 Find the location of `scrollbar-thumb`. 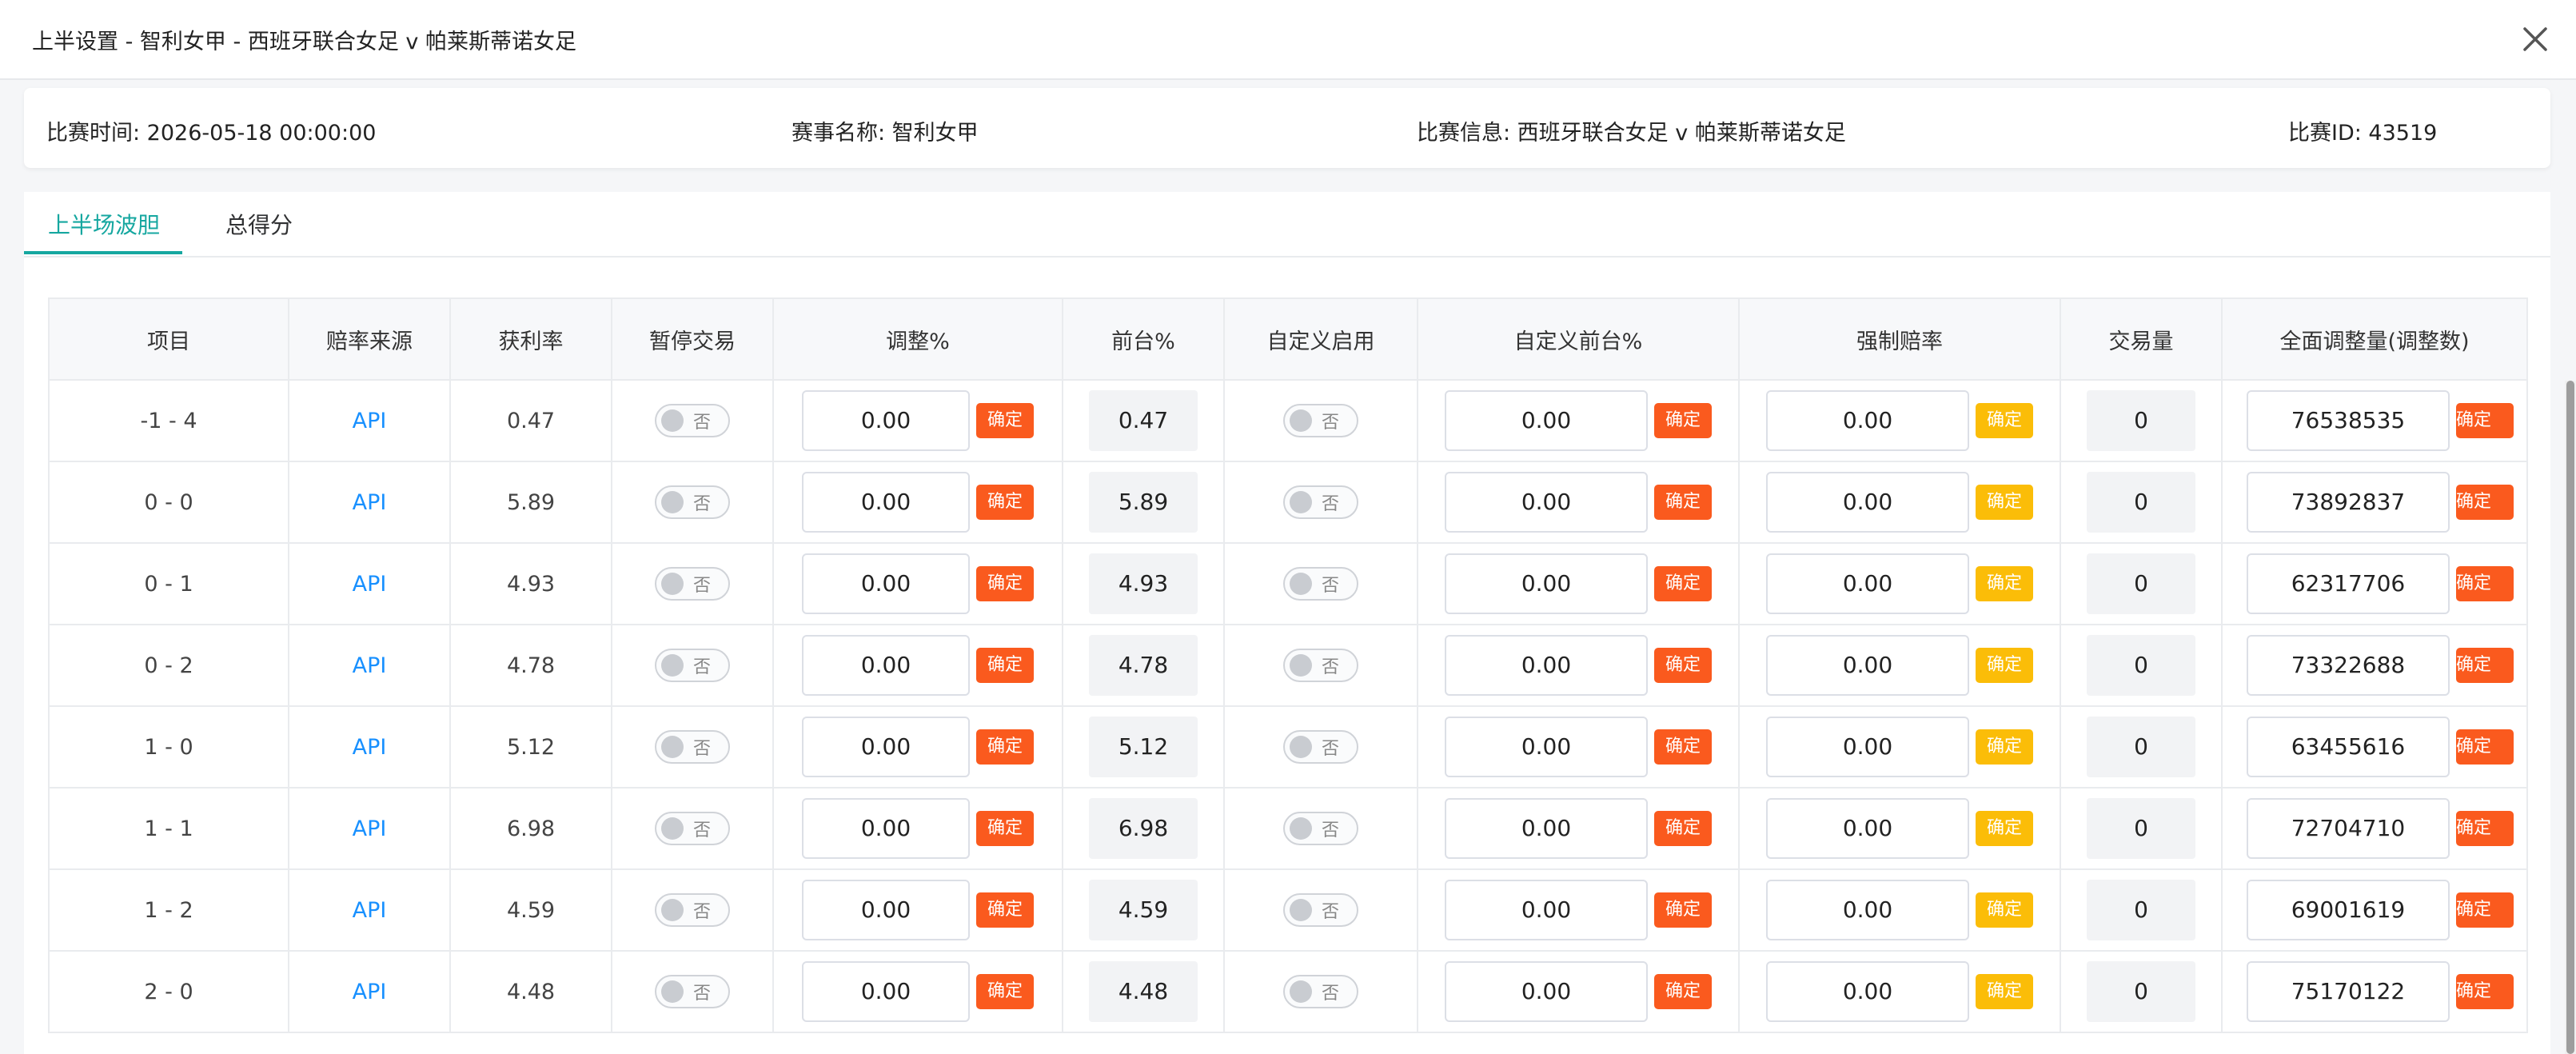

scrollbar-thumb is located at coordinates (2570, 717).